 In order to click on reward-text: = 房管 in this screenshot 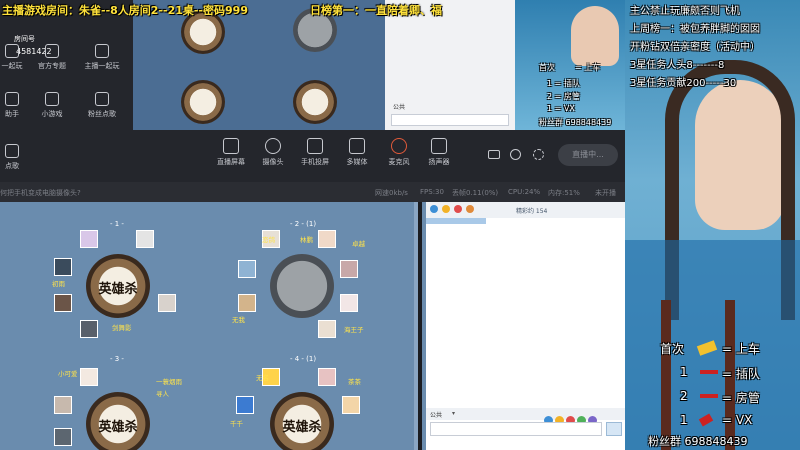, I will do `click(741, 398)`.